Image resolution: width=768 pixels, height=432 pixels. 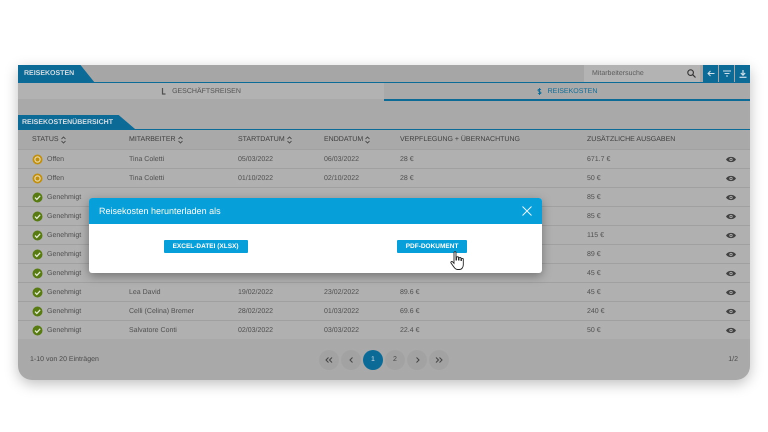 I want to click on last-page-button, so click(x=439, y=360).